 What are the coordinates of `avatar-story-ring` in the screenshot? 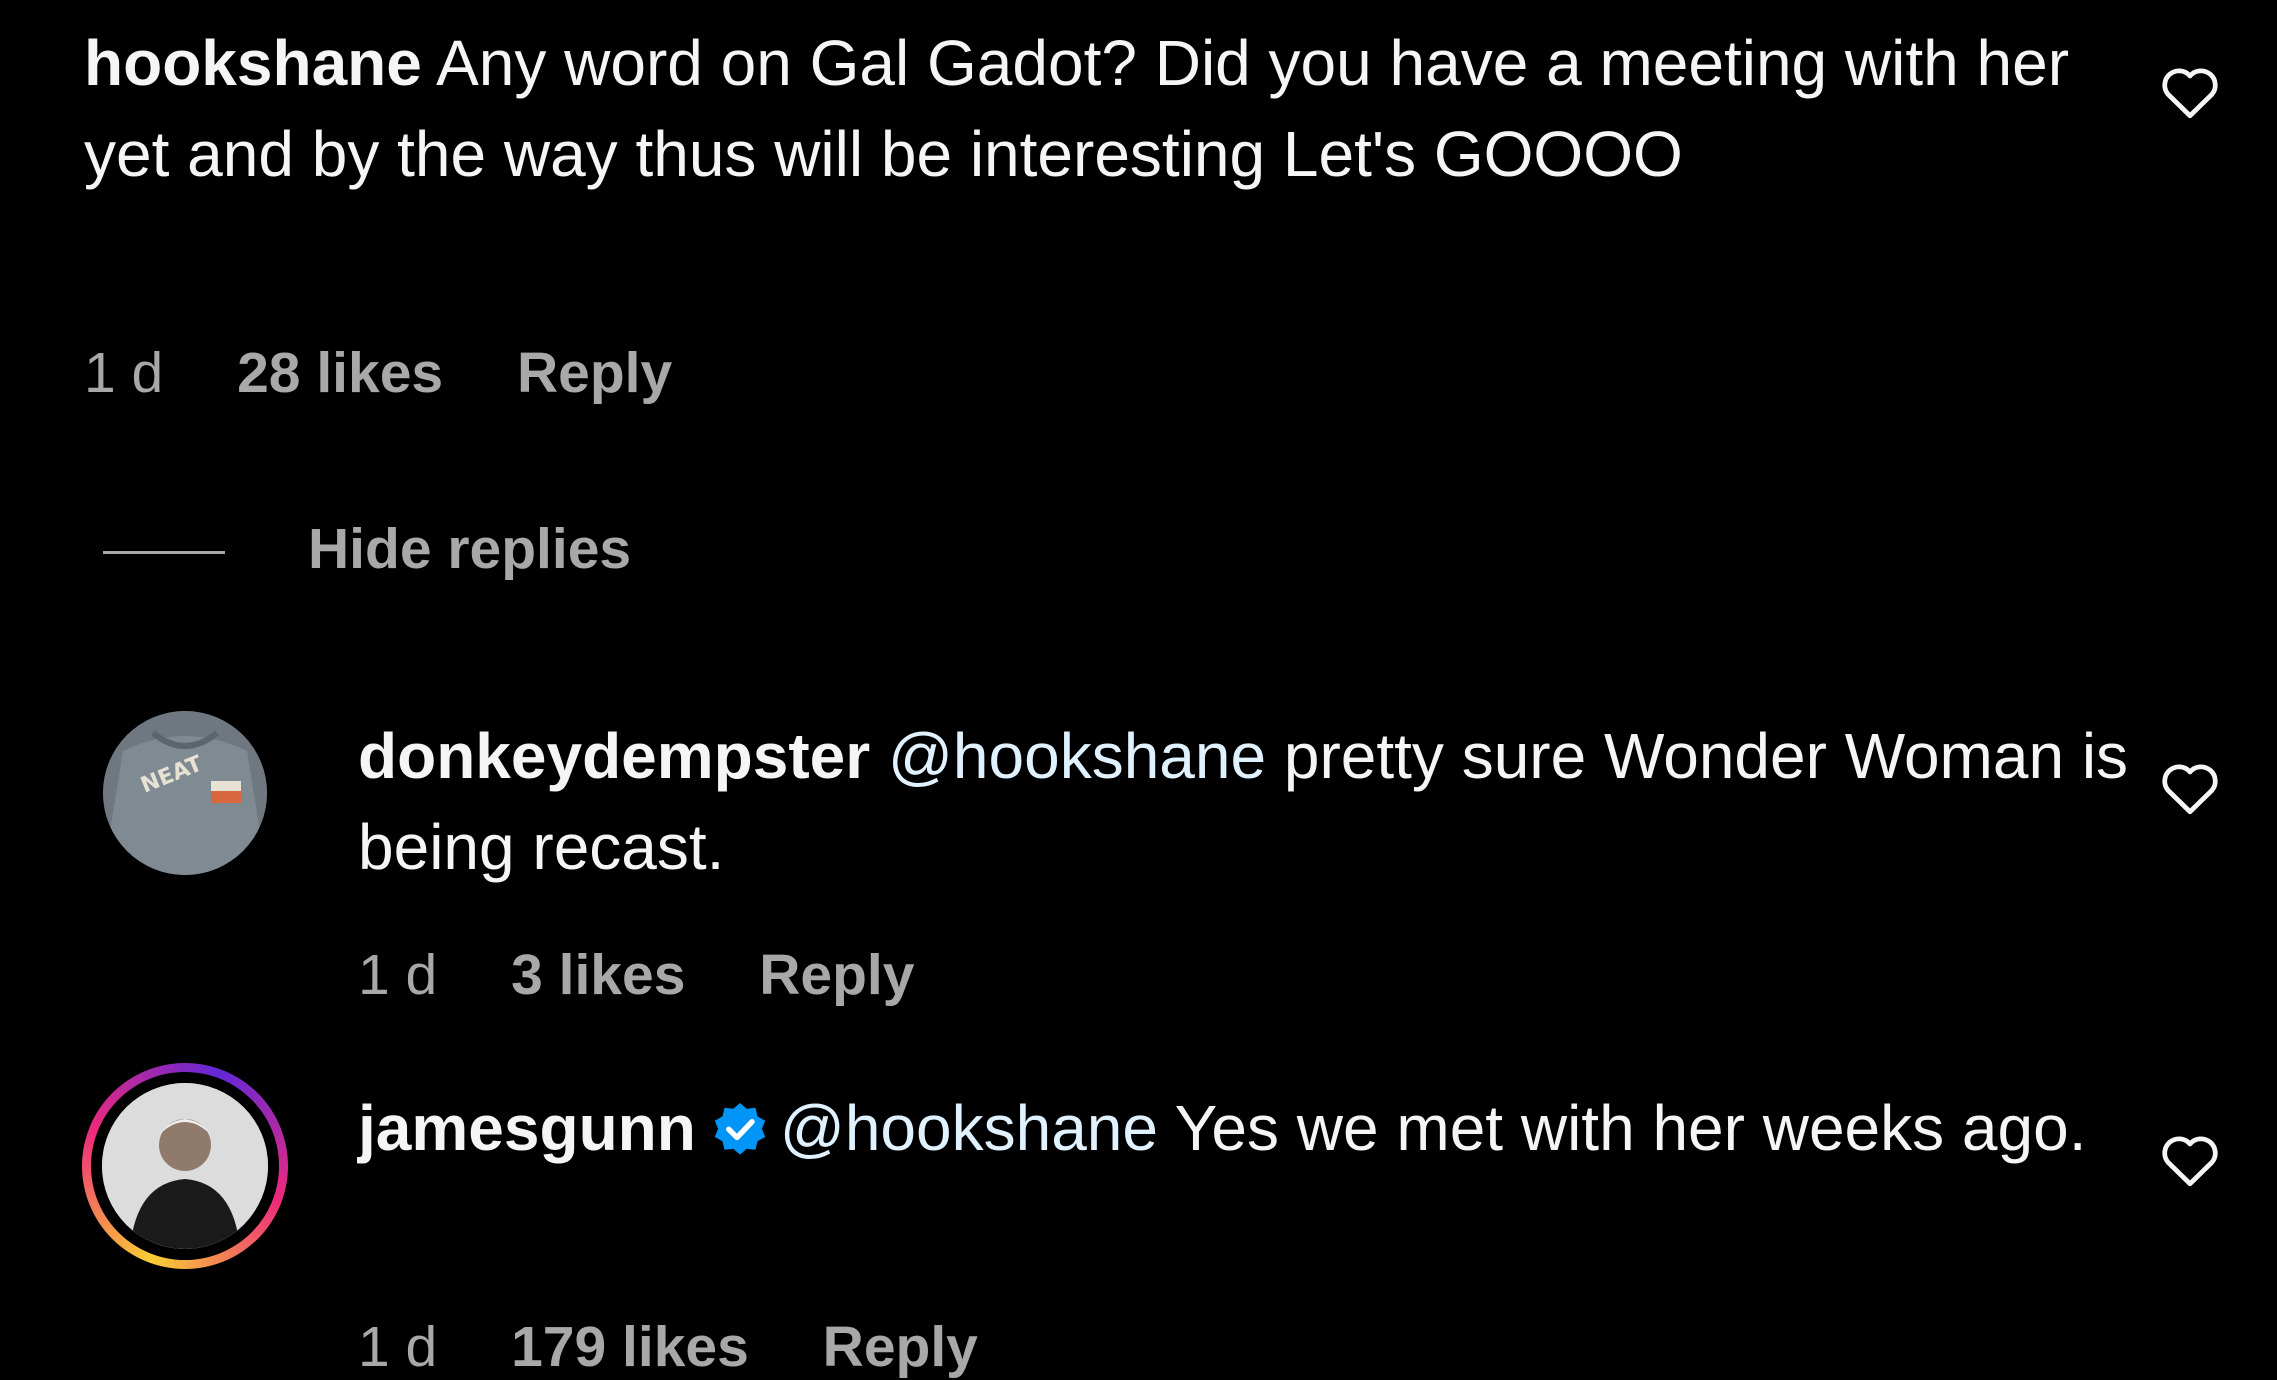 It's located at (185, 1166).